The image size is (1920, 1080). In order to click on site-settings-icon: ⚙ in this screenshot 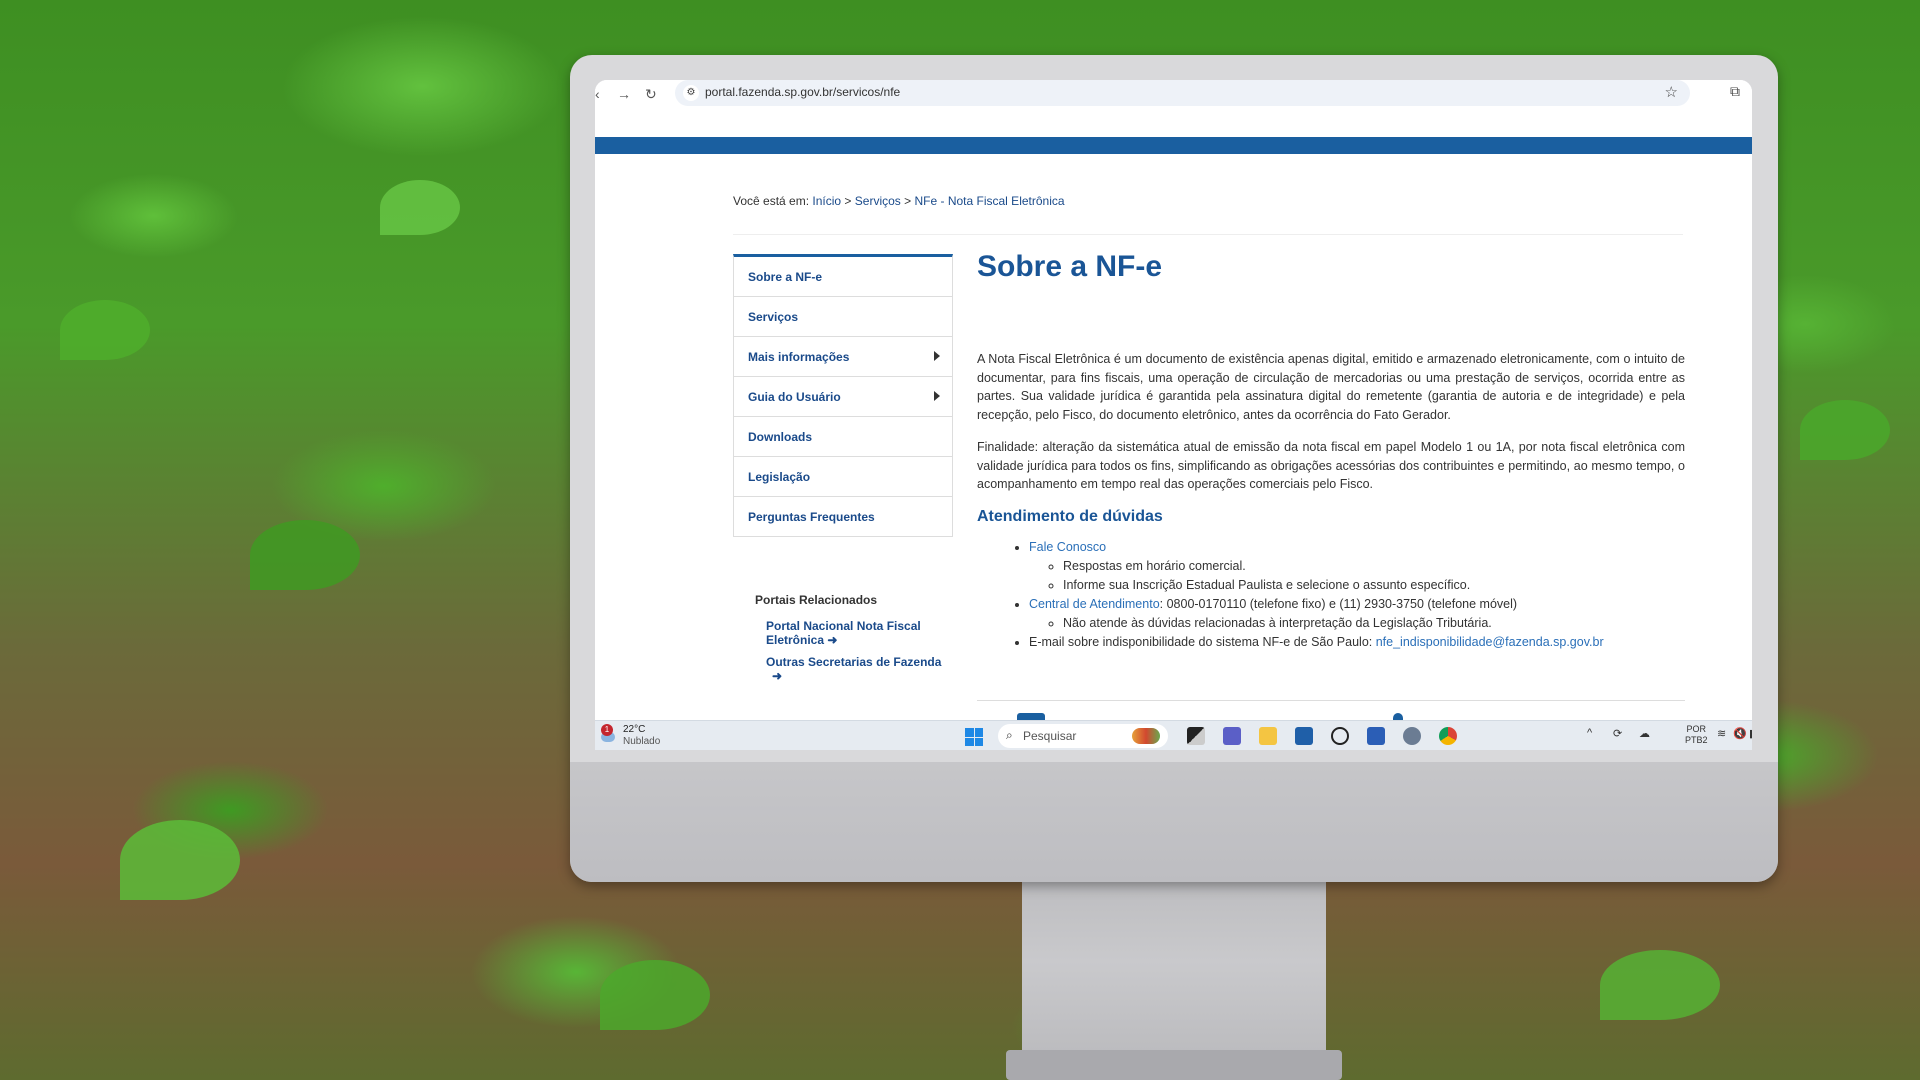, I will do `click(691, 93)`.